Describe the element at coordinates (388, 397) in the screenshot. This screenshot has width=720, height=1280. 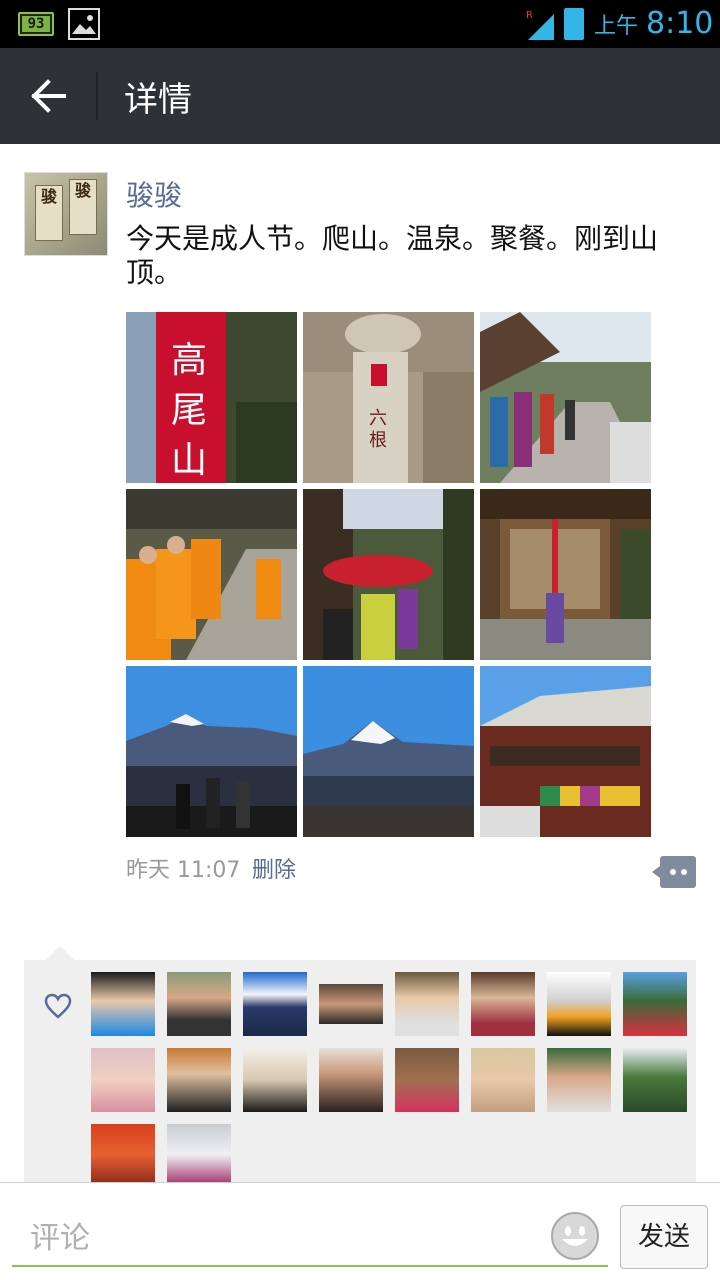
I see `stone-lantern-photo: 六 根` at that location.